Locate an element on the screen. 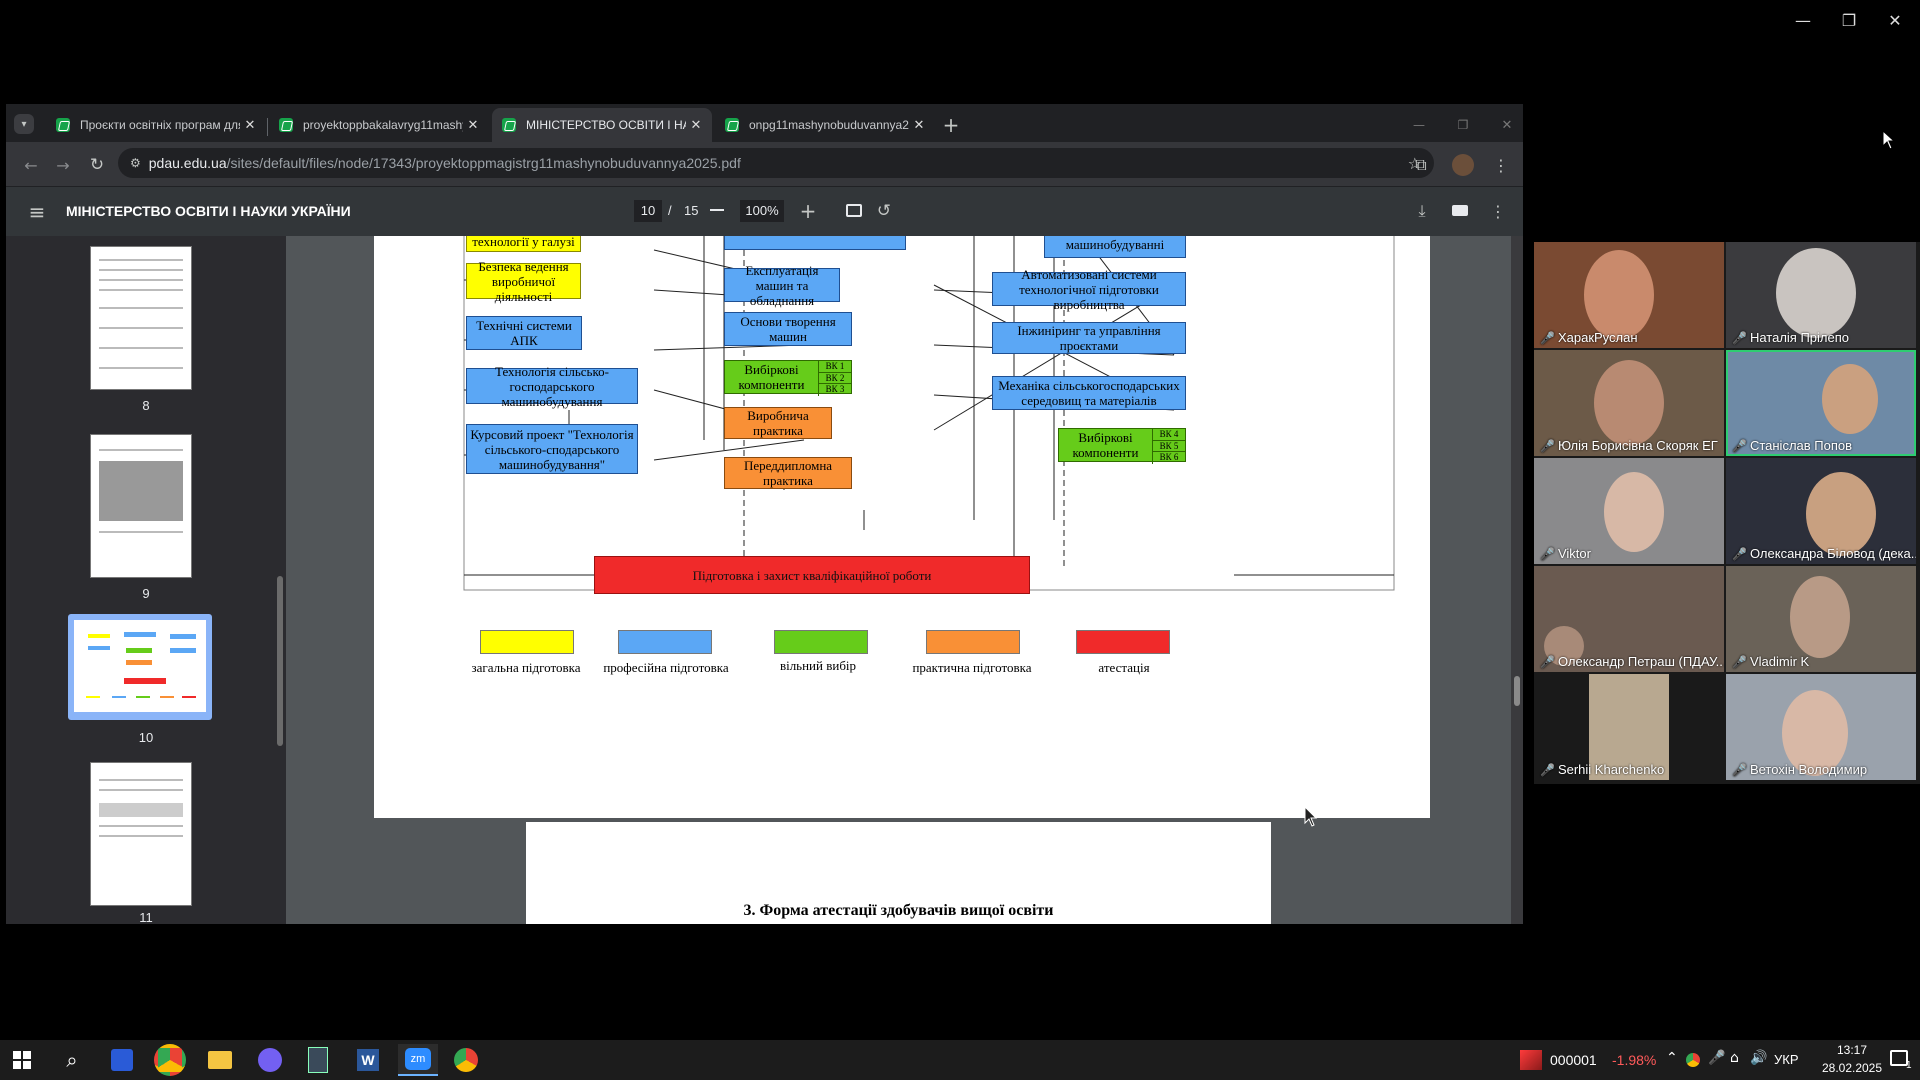 Image resolution: width=1920 pixels, height=1080 pixels. restore-button: ❐ is located at coordinates (1849, 20).